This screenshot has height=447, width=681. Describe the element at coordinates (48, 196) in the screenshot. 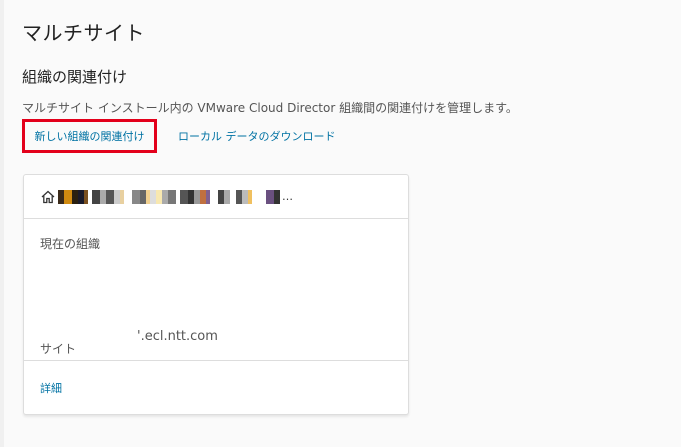

I see `home-icon` at that location.